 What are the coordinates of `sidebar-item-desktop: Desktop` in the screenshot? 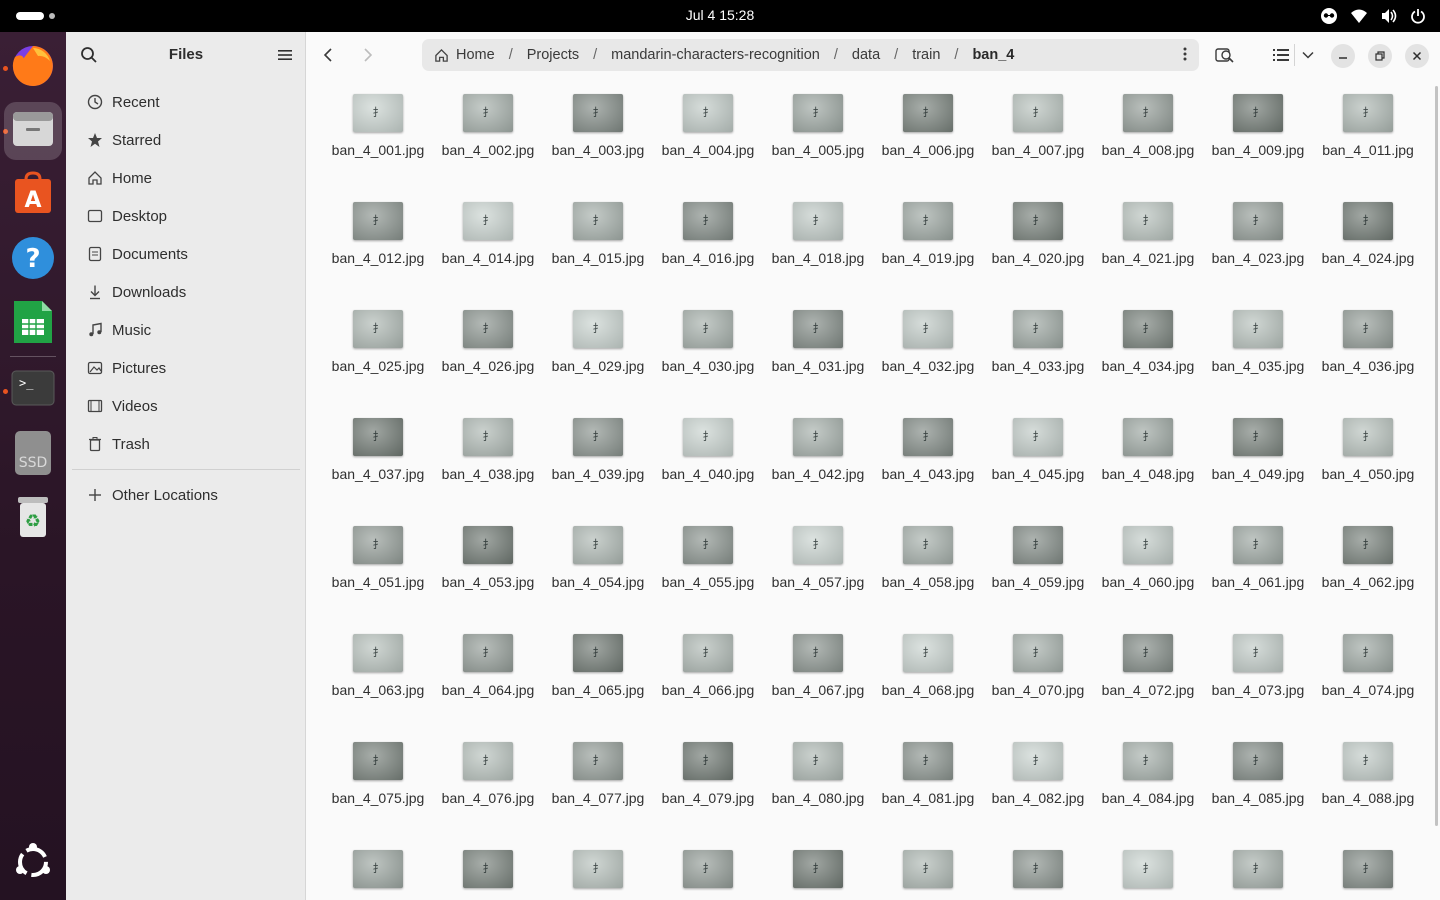 It's located at (186, 216).